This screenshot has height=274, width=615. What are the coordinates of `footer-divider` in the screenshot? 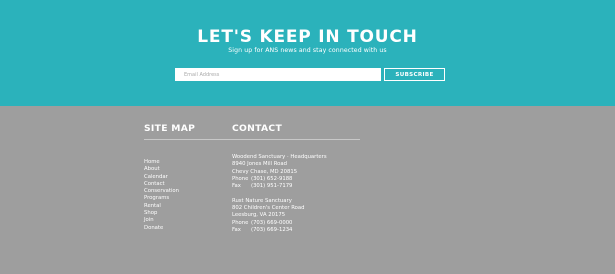 It's located at (252, 139).